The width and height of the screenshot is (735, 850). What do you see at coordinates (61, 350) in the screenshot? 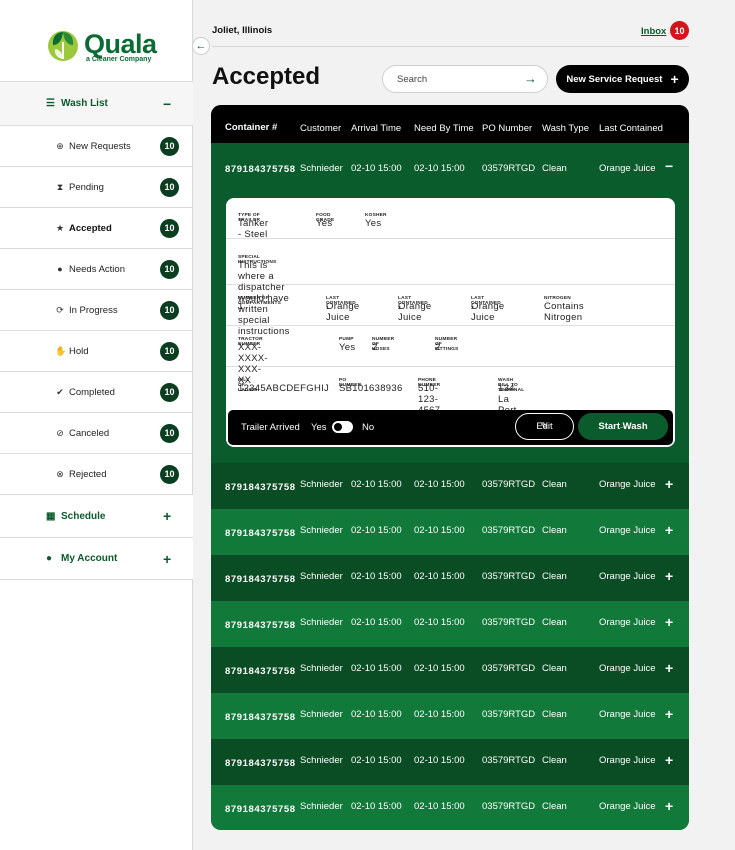
I see `hand-icon: ✋` at bounding box center [61, 350].